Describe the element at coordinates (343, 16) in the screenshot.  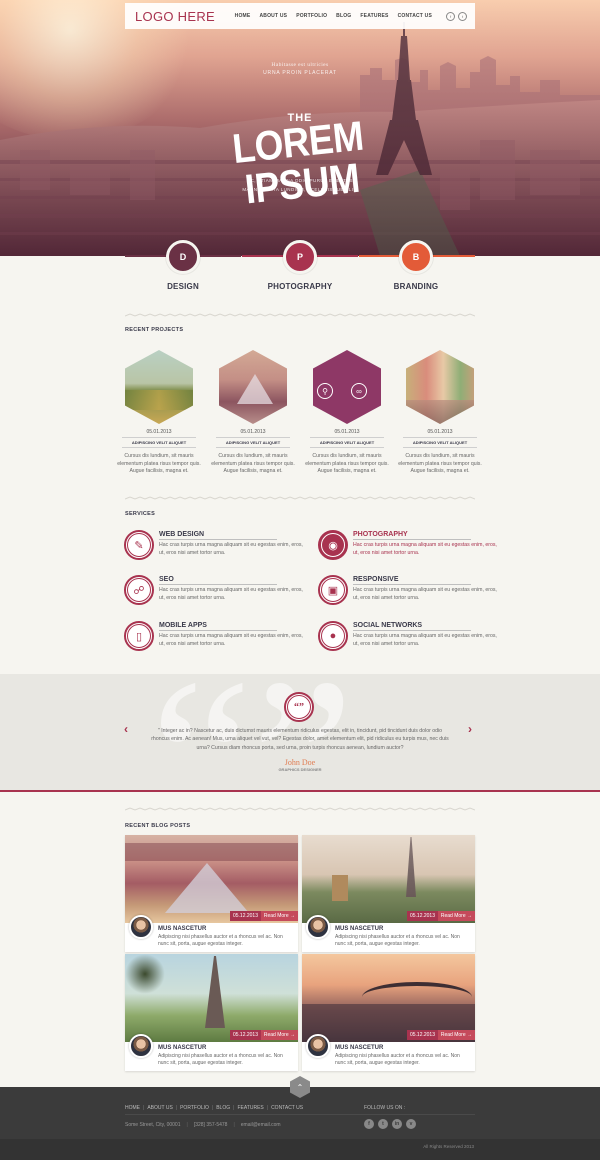
I see `nav-blog: BLOG` at that location.